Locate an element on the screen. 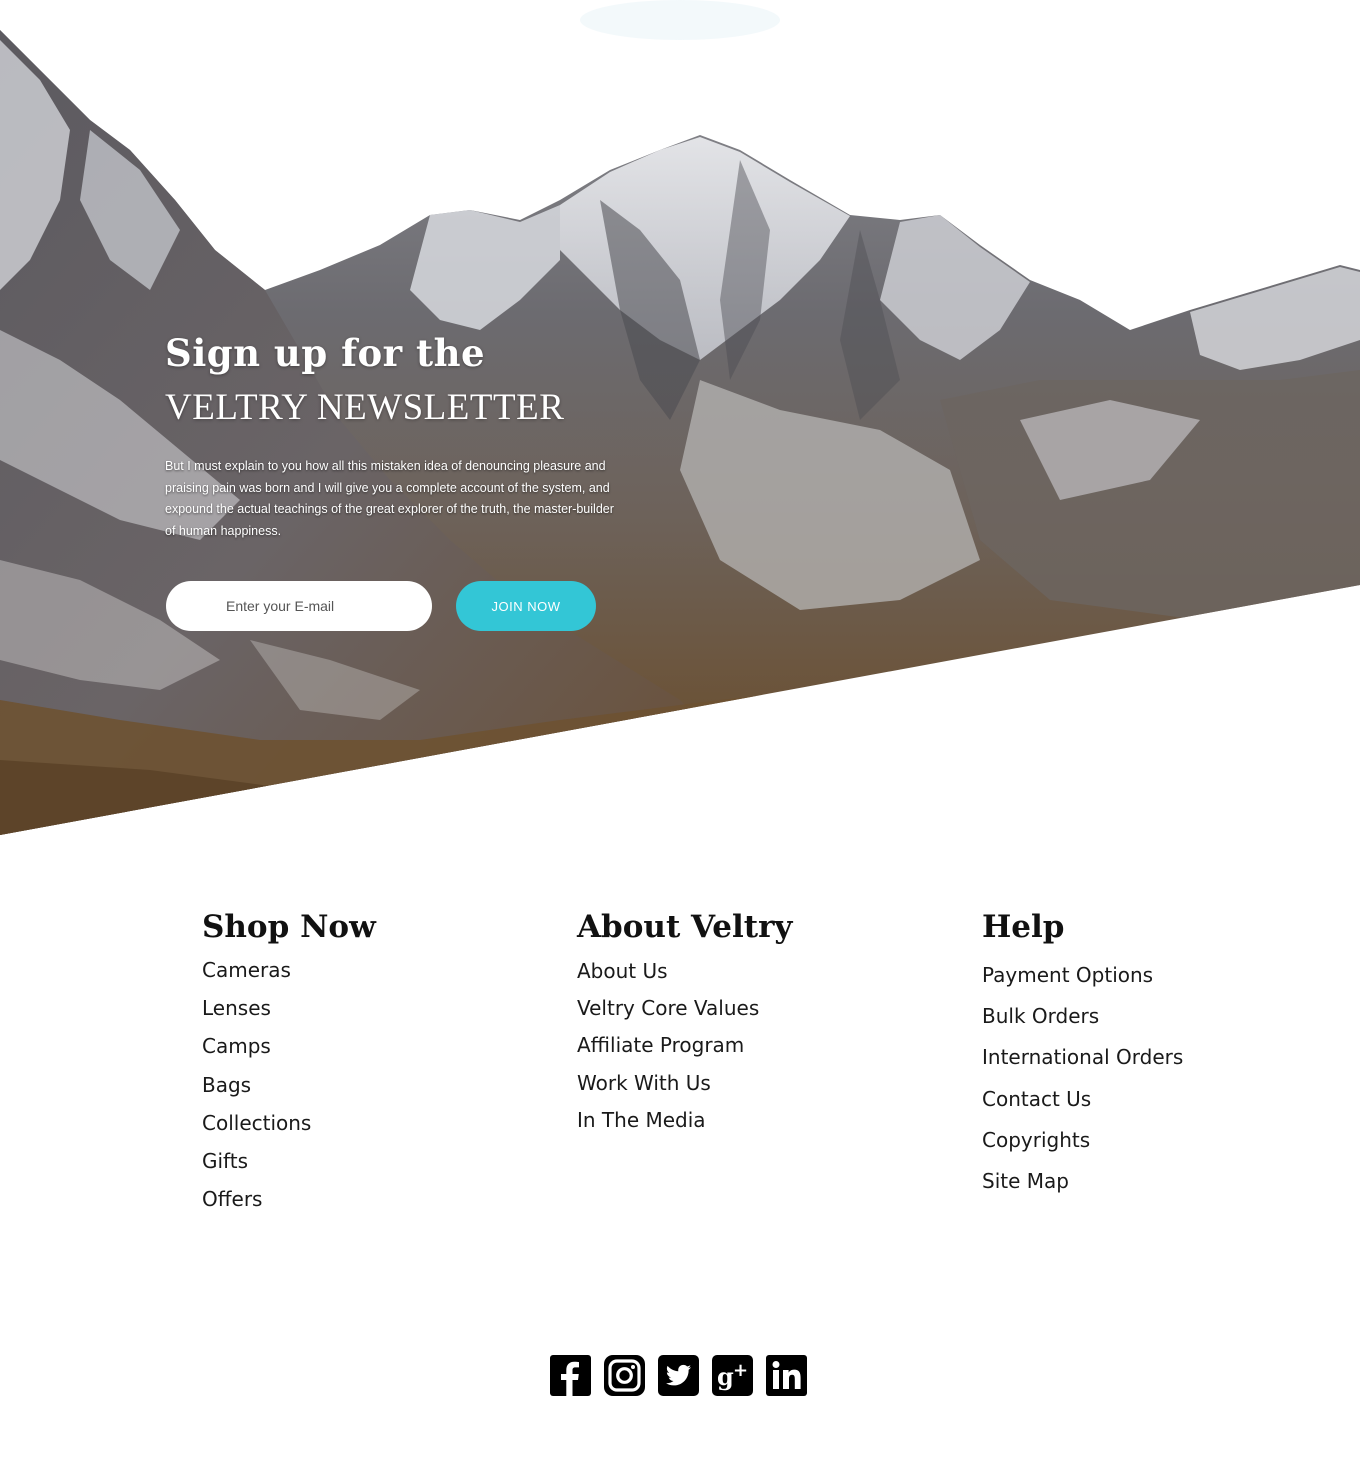 The height and width of the screenshot is (1470, 1360). list-item: Cameras is located at coordinates (289, 970).